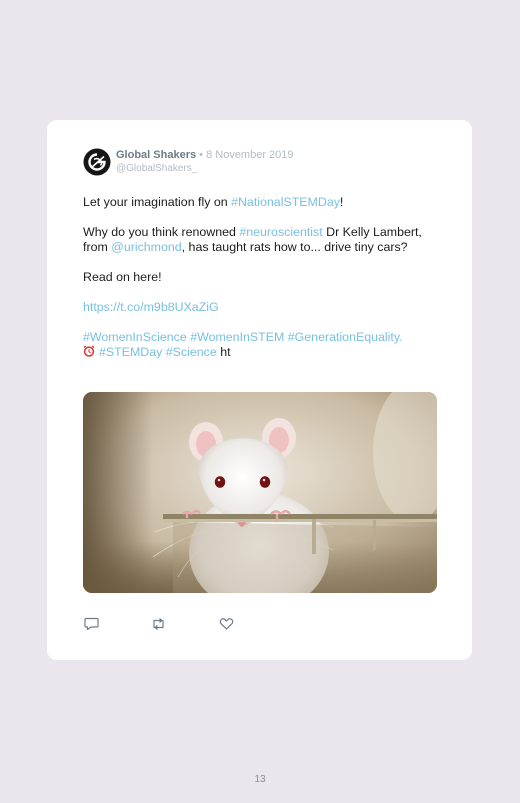 This screenshot has height=803, width=520. What do you see at coordinates (226, 624) in the screenshot?
I see `heart-icon` at bounding box center [226, 624].